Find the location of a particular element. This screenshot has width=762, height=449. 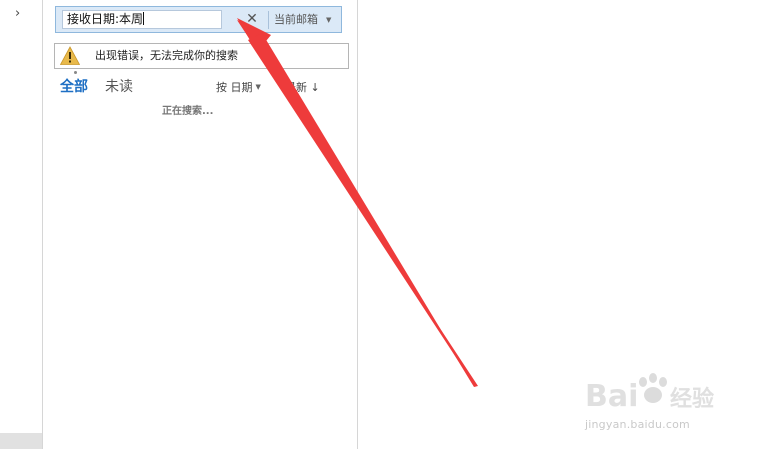

filter-all-tab: 全部 is located at coordinates (74, 86).